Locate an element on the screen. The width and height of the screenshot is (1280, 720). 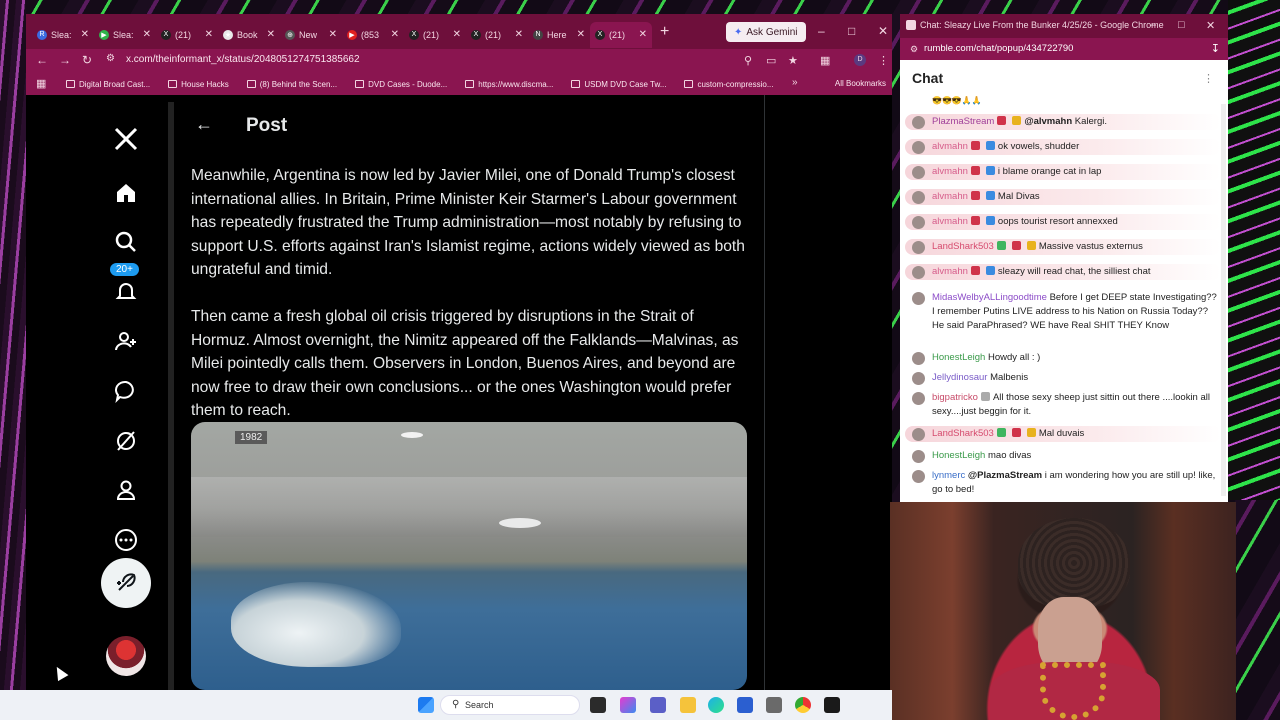
task-view-icon is located at coordinates (598, 705).